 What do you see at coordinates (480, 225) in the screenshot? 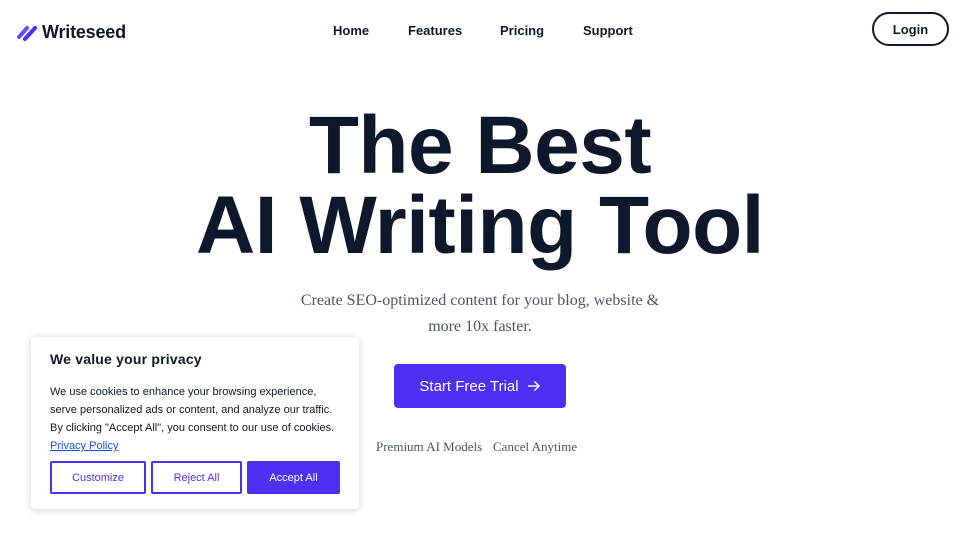
I see `hero-title-line-2: AI Writing Tool` at bounding box center [480, 225].